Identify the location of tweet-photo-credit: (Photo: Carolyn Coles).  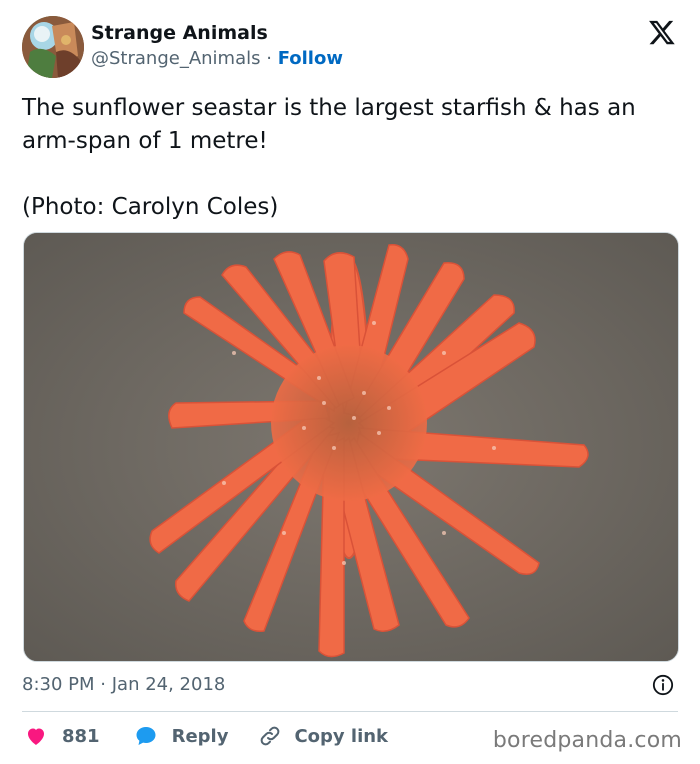
(150, 207).